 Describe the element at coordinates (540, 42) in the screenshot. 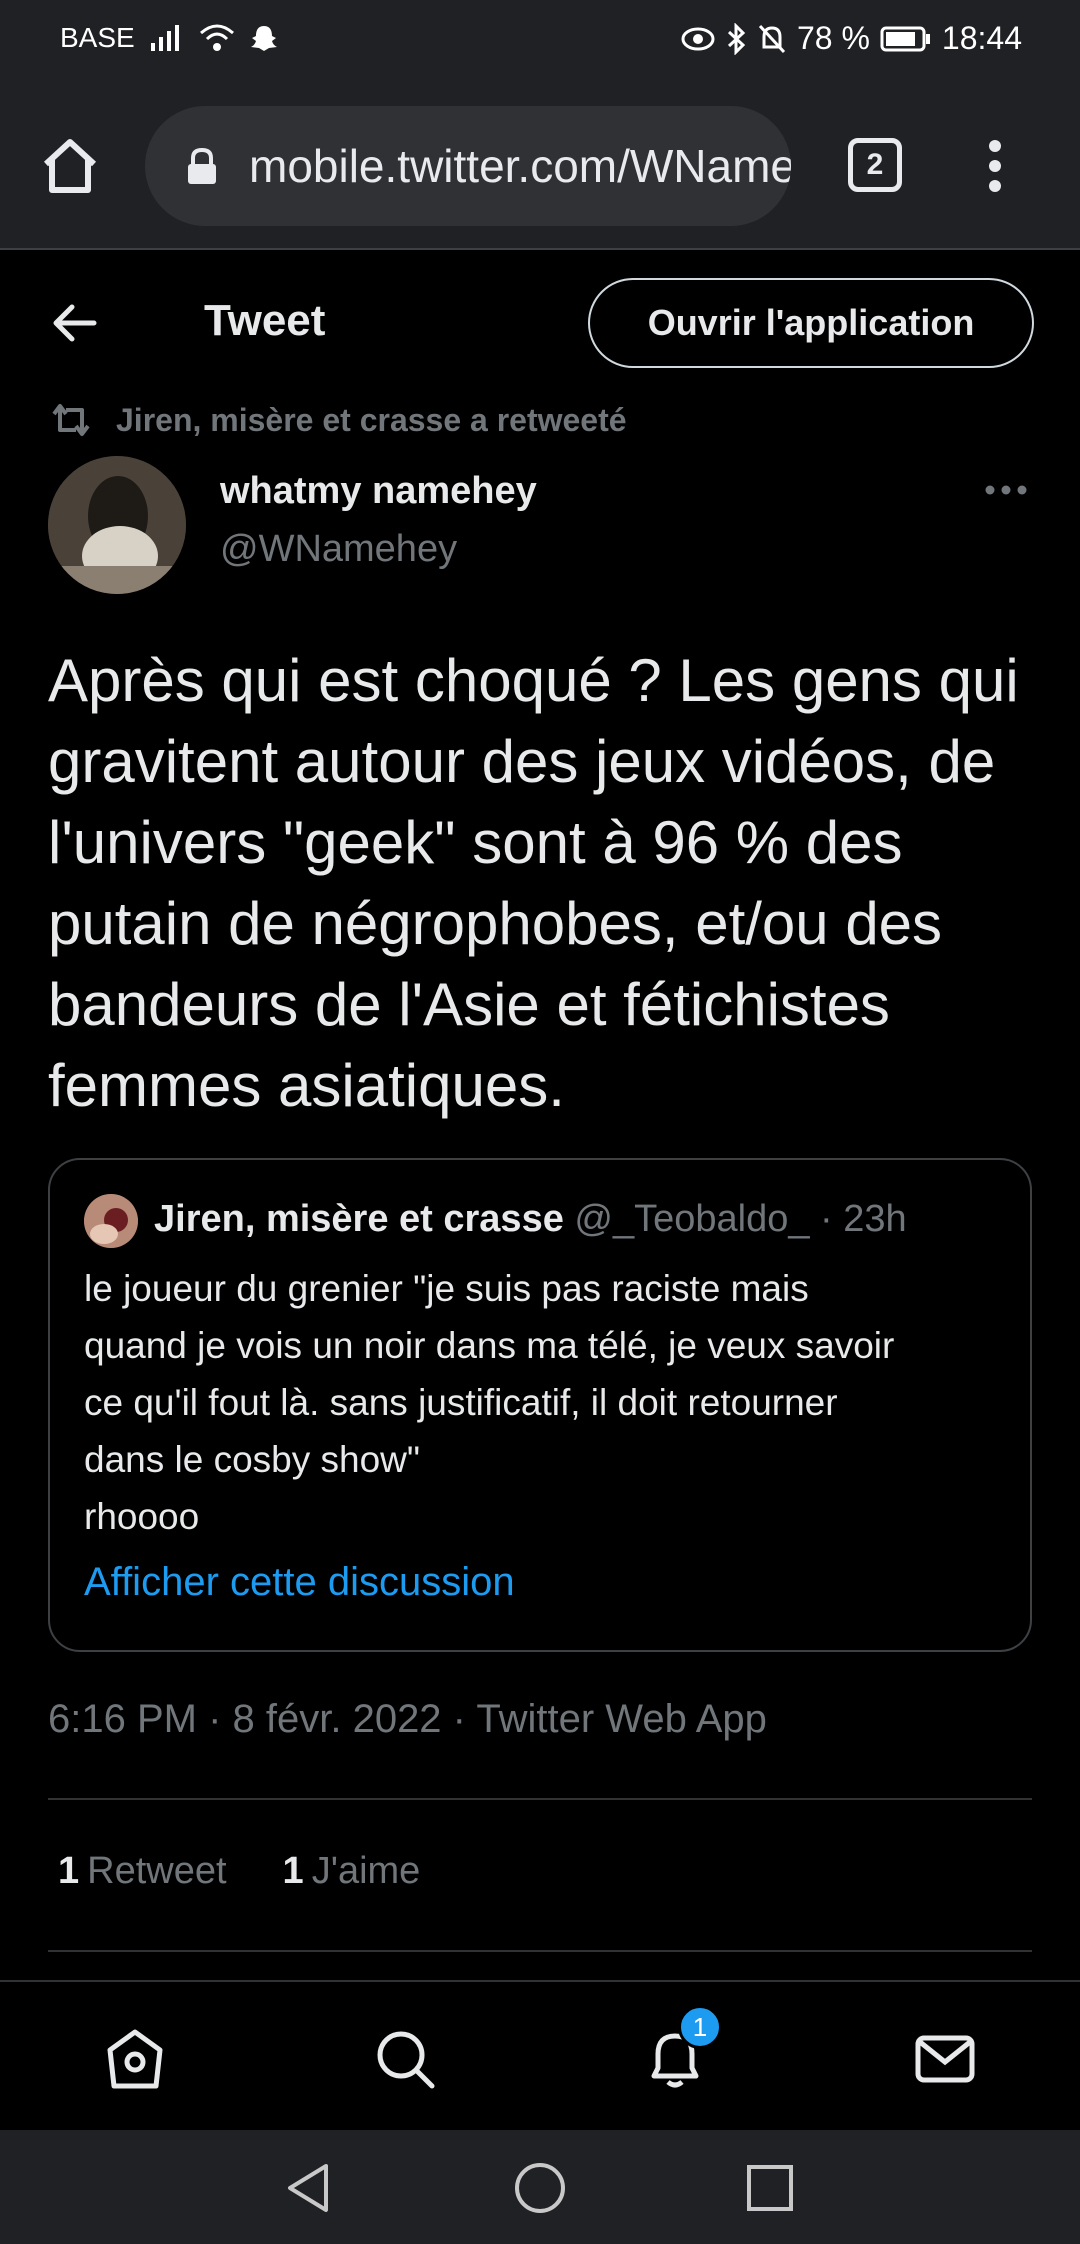

I see `status-bar: BASE 78 % 18:44` at that location.